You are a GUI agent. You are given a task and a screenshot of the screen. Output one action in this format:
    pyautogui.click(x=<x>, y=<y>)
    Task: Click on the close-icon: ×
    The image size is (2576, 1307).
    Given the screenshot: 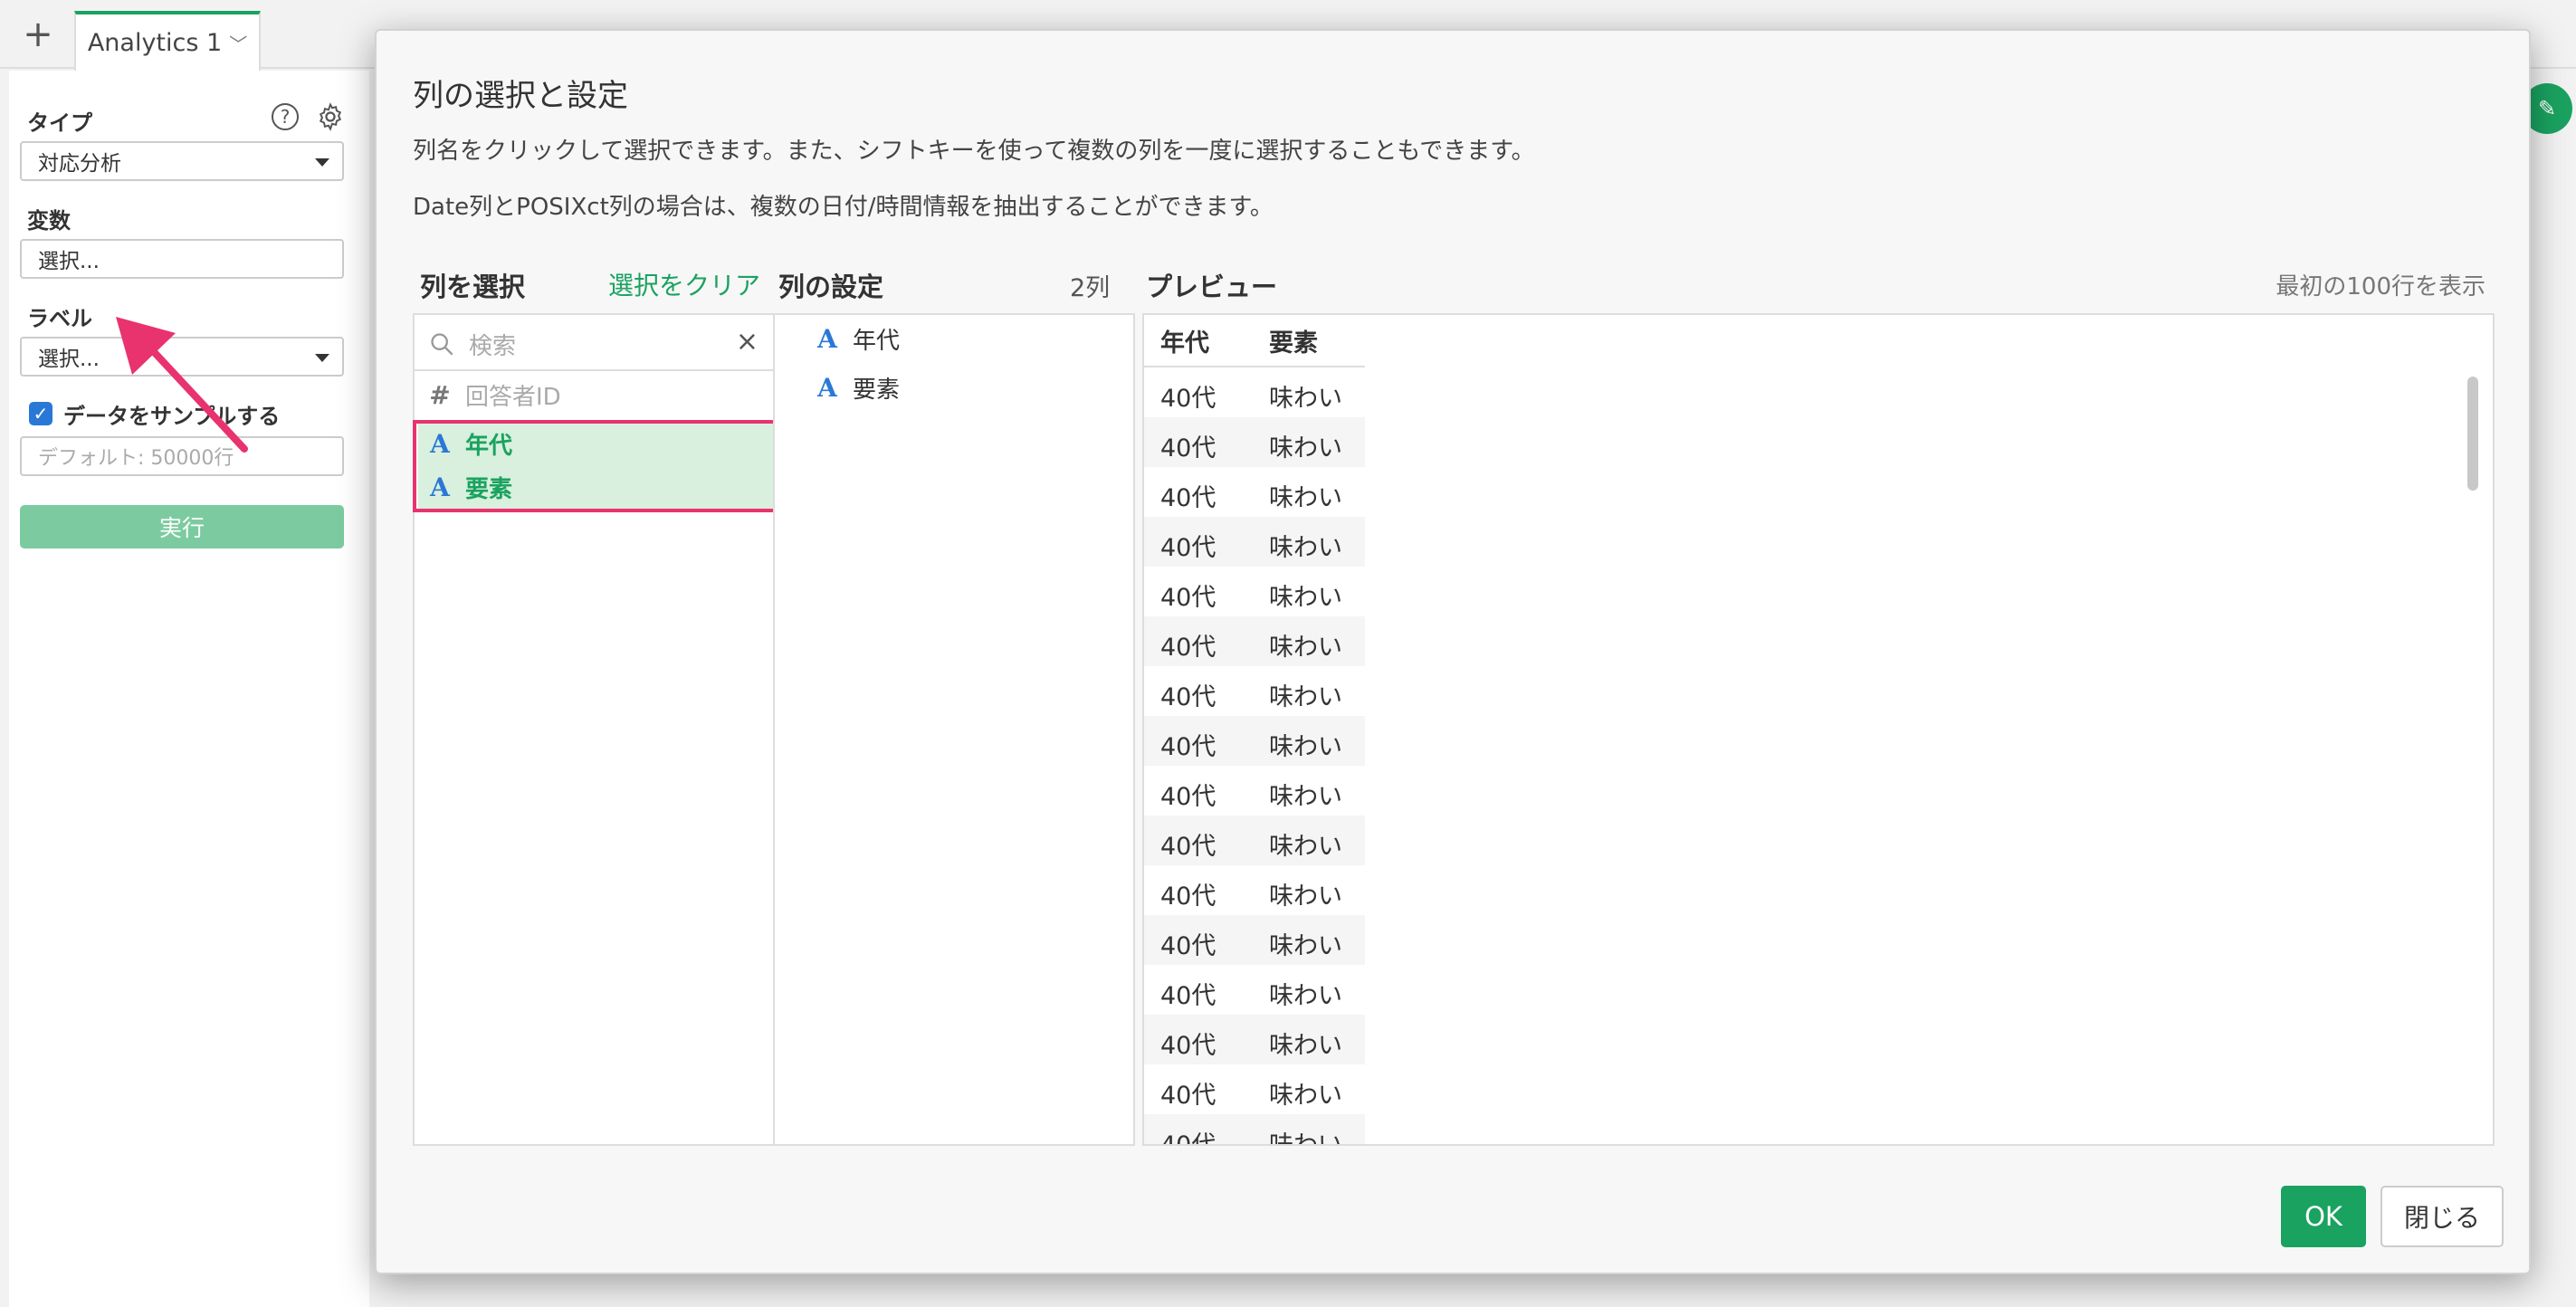 What is the action you would take?
    pyautogui.click(x=747, y=342)
    